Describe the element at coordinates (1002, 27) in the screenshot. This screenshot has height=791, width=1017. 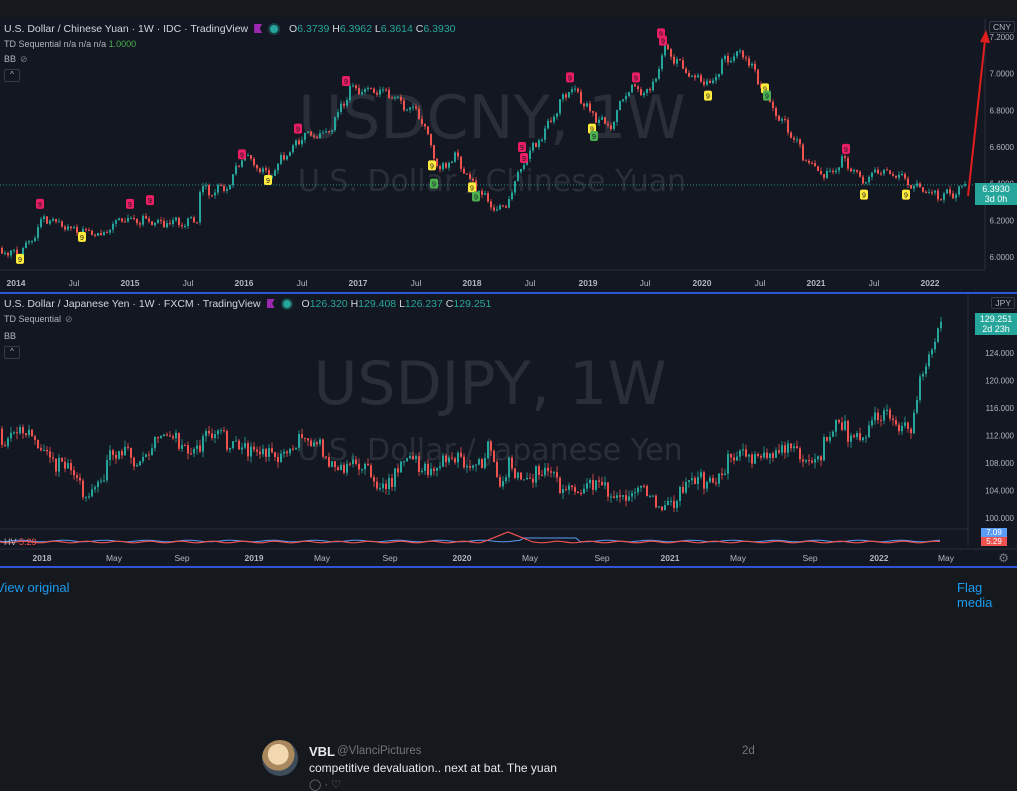
I see `usdcny-currency-label: CNY` at that location.